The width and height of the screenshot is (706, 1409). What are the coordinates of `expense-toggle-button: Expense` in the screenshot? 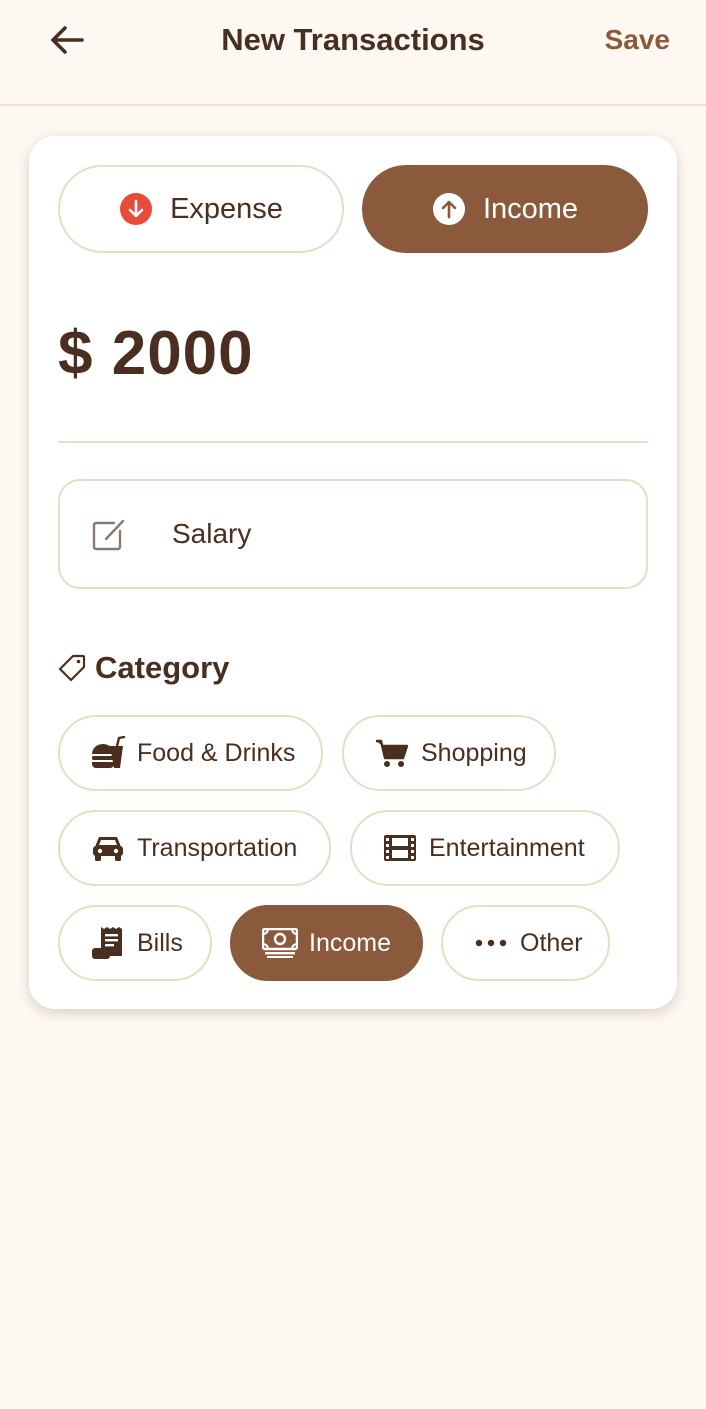 It's located at (201, 209).